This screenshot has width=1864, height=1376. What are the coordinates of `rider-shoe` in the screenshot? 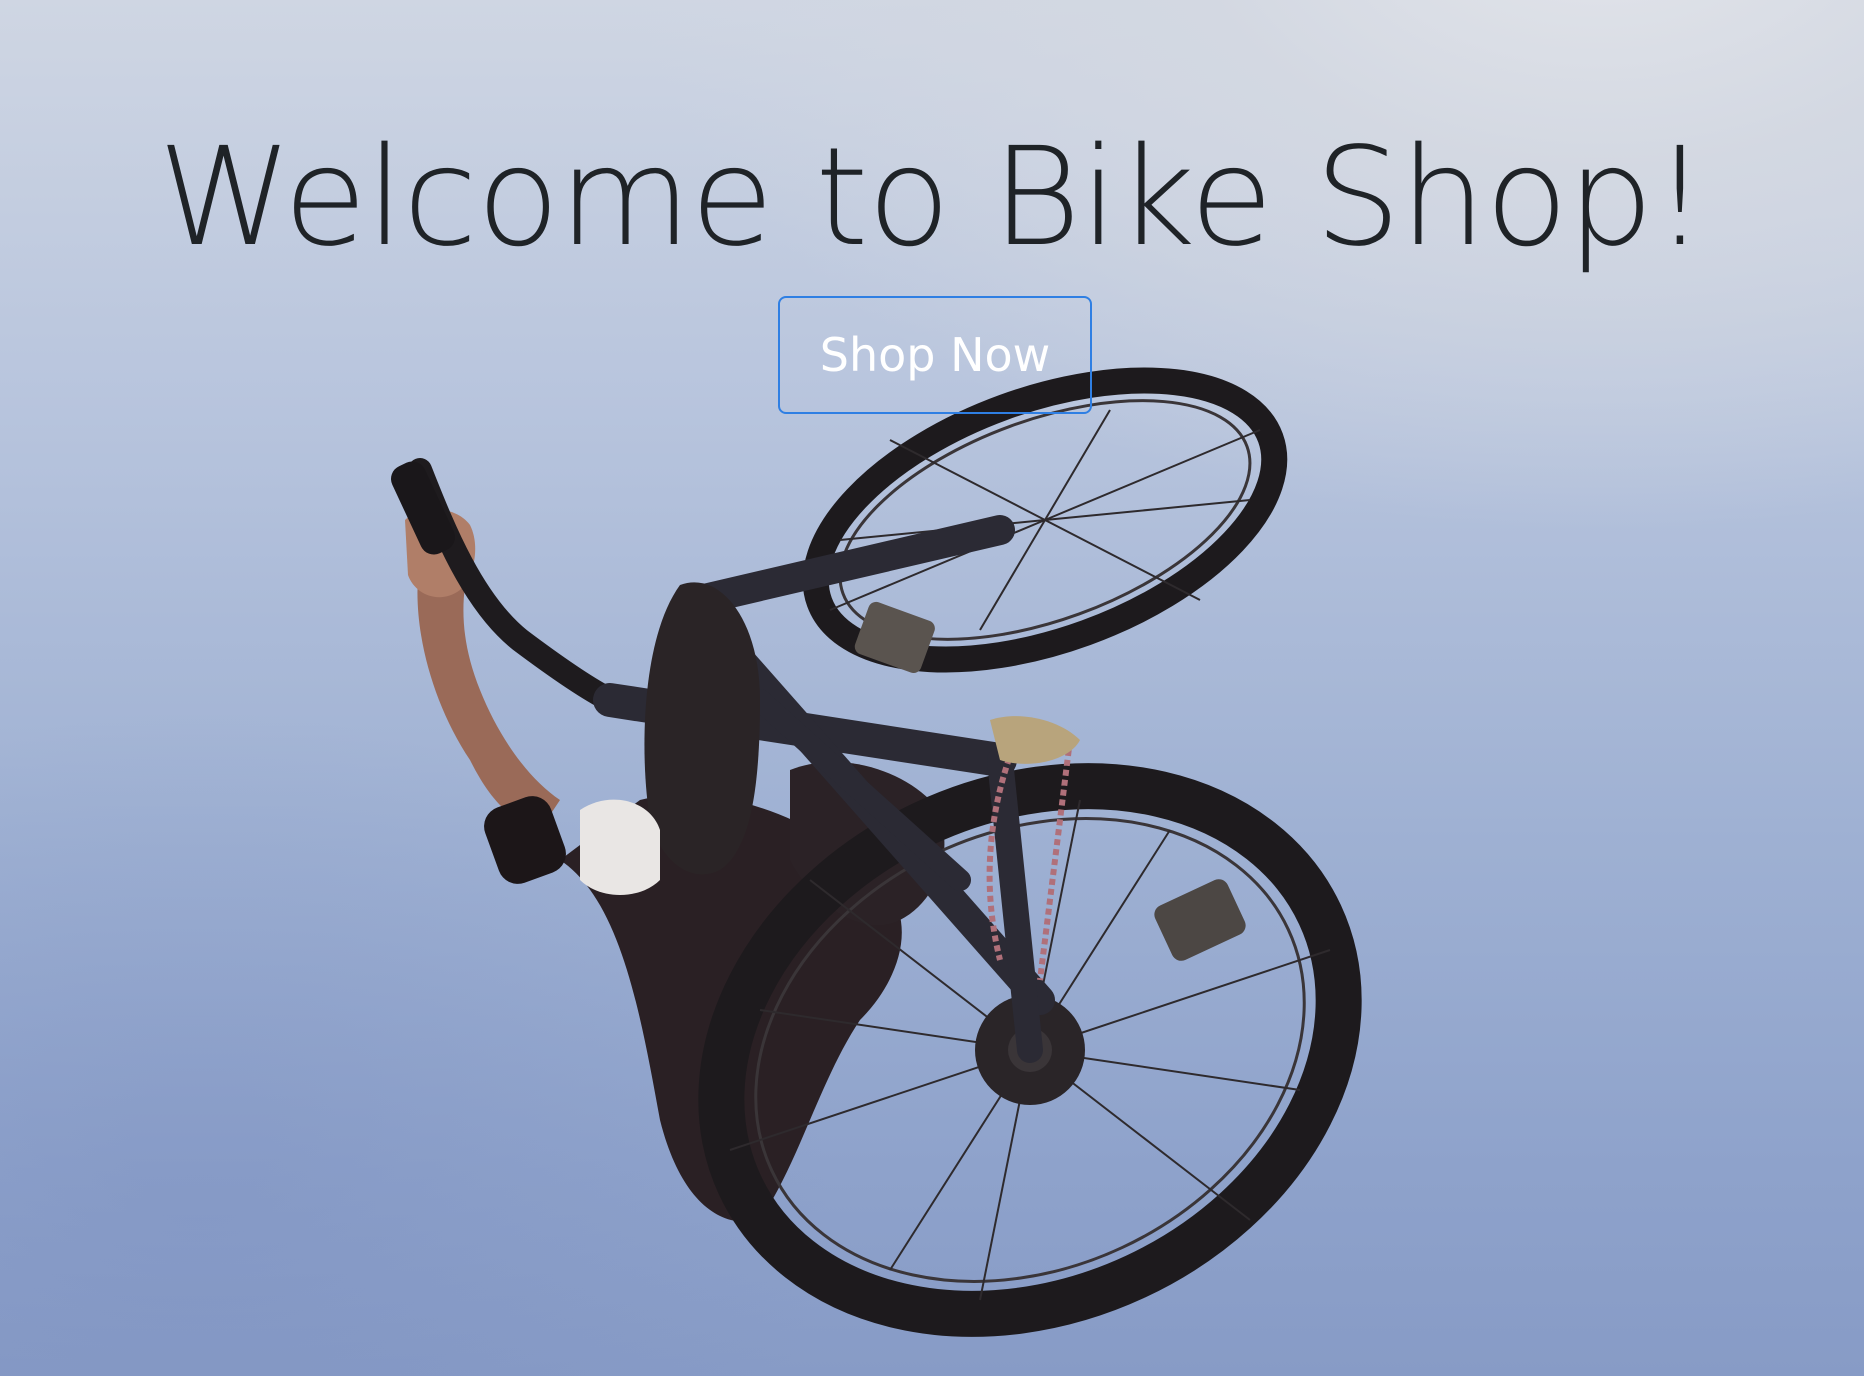 It's located at (702, 728).